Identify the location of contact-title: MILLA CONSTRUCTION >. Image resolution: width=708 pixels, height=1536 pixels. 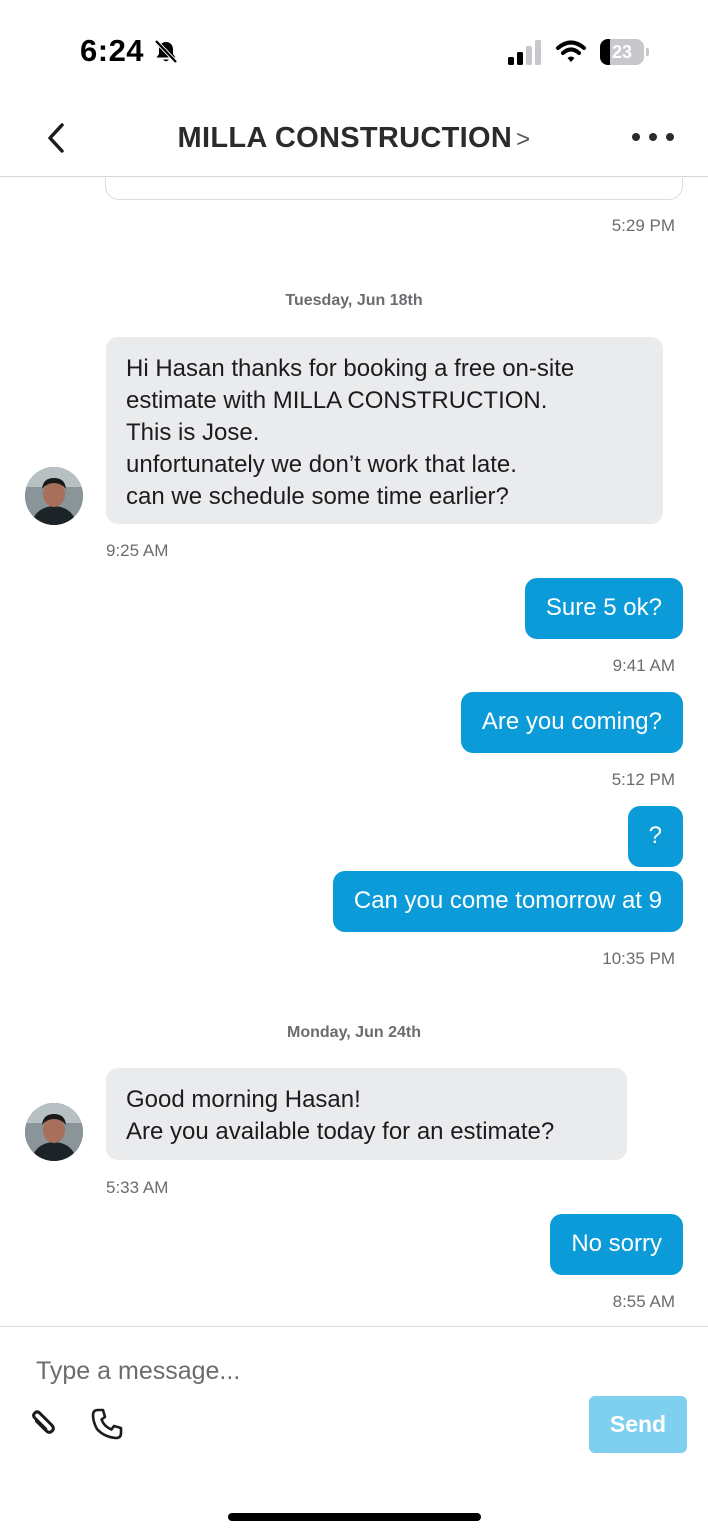
(354, 138).